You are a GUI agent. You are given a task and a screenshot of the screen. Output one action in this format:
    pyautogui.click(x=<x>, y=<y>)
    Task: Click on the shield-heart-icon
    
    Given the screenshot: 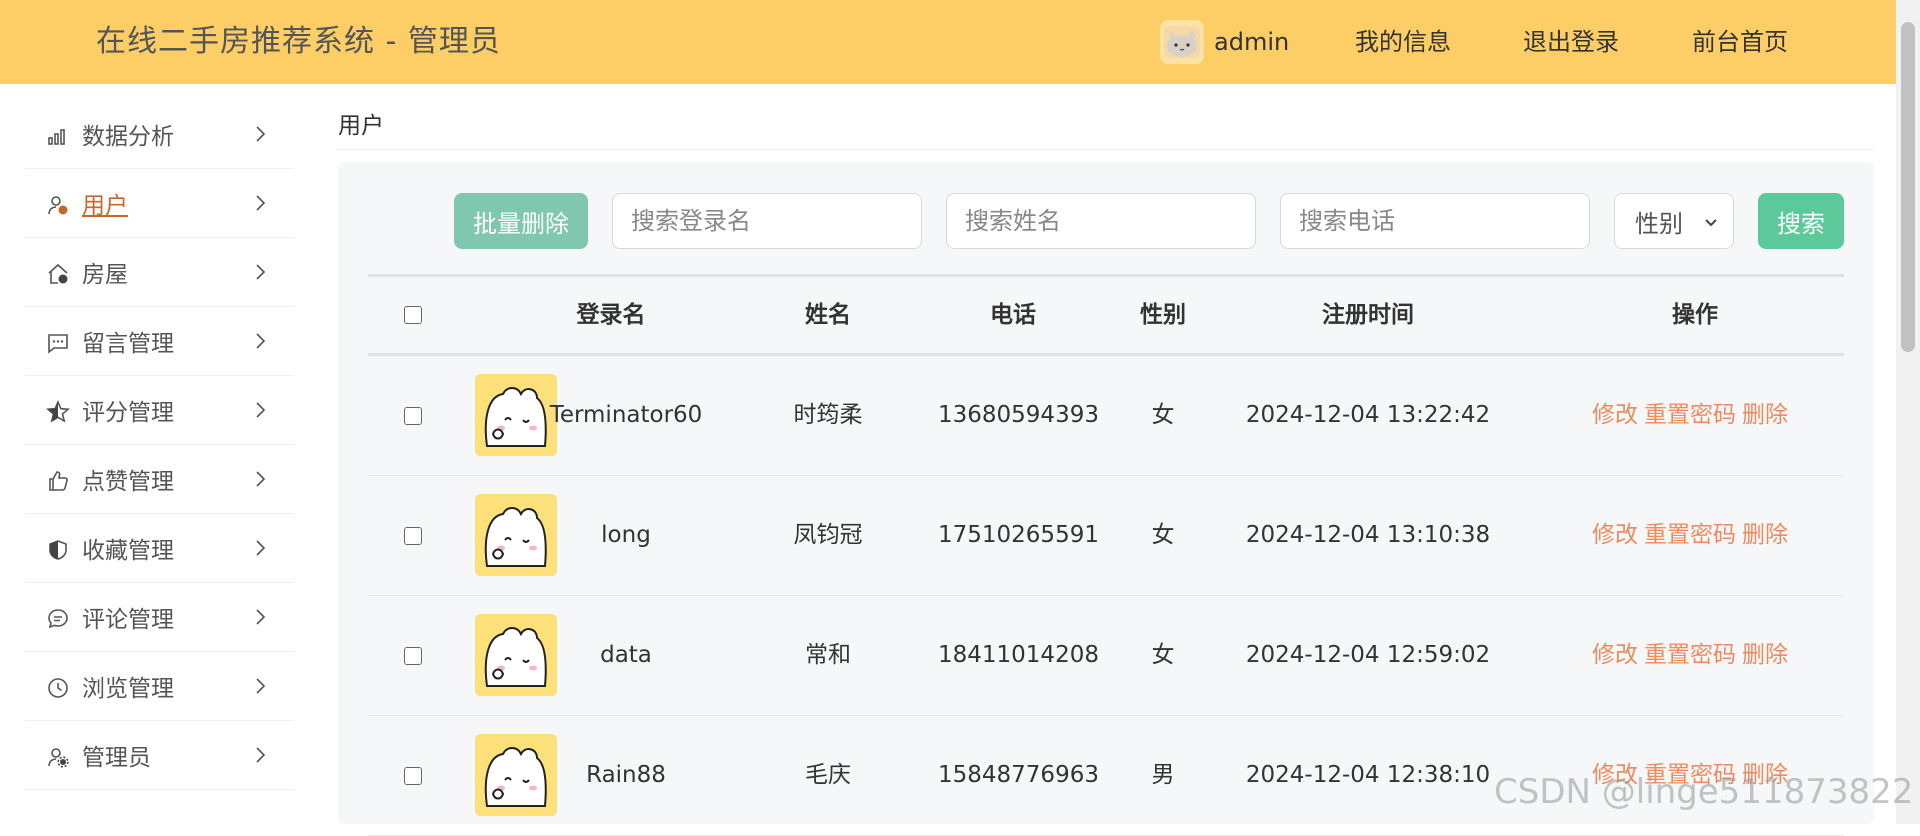 What is the action you would take?
    pyautogui.click(x=58, y=550)
    